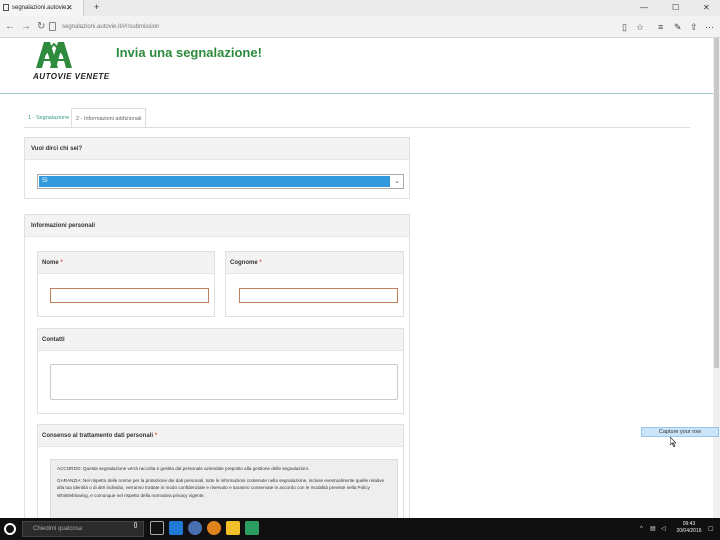 The image size is (720, 540). What do you see at coordinates (641, 529) in the screenshot?
I see `tray-up-icon: ^` at bounding box center [641, 529].